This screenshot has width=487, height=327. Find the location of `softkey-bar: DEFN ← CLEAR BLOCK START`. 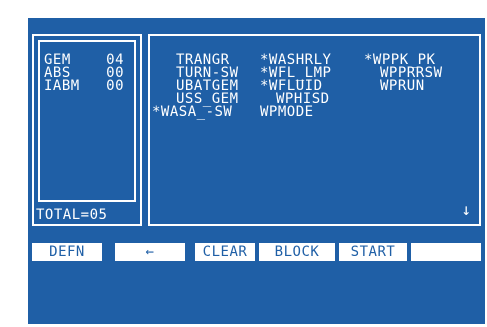

softkey-bar: DEFN ← CLEAR BLOCK START is located at coordinates (256, 252).